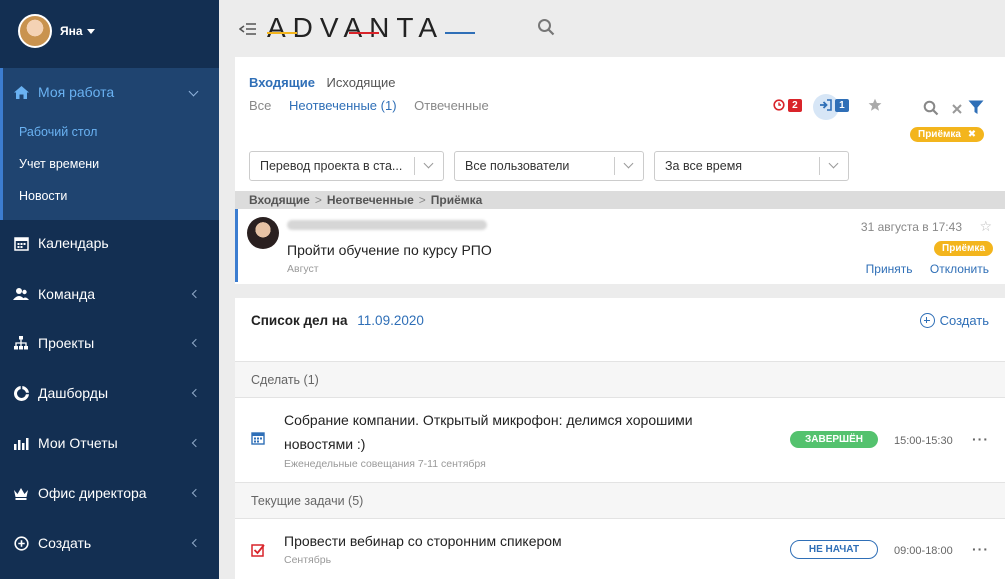 The height and width of the screenshot is (579, 1005). Describe the element at coordinates (911, 227) in the screenshot. I see `message-date: 31 августа в 17:43` at that location.